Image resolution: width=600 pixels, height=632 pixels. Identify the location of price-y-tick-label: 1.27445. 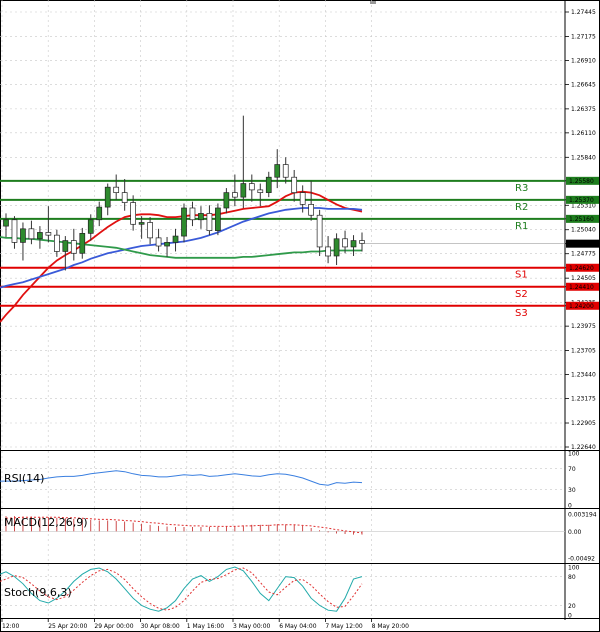
(583, 12).